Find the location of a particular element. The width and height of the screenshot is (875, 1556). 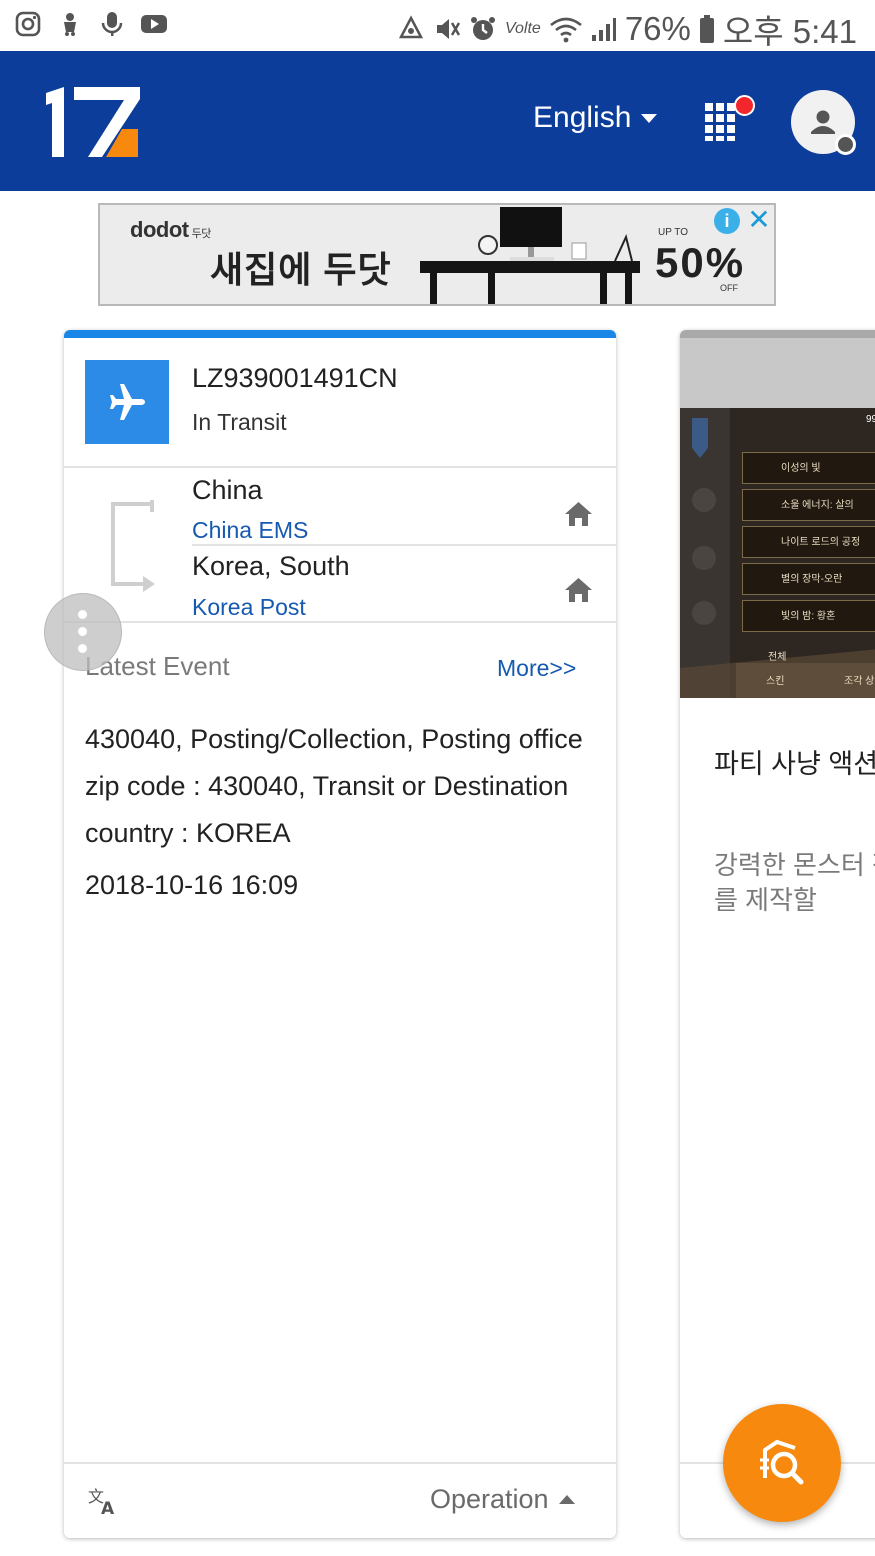

track-search-button is located at coordinates (782, 1463).